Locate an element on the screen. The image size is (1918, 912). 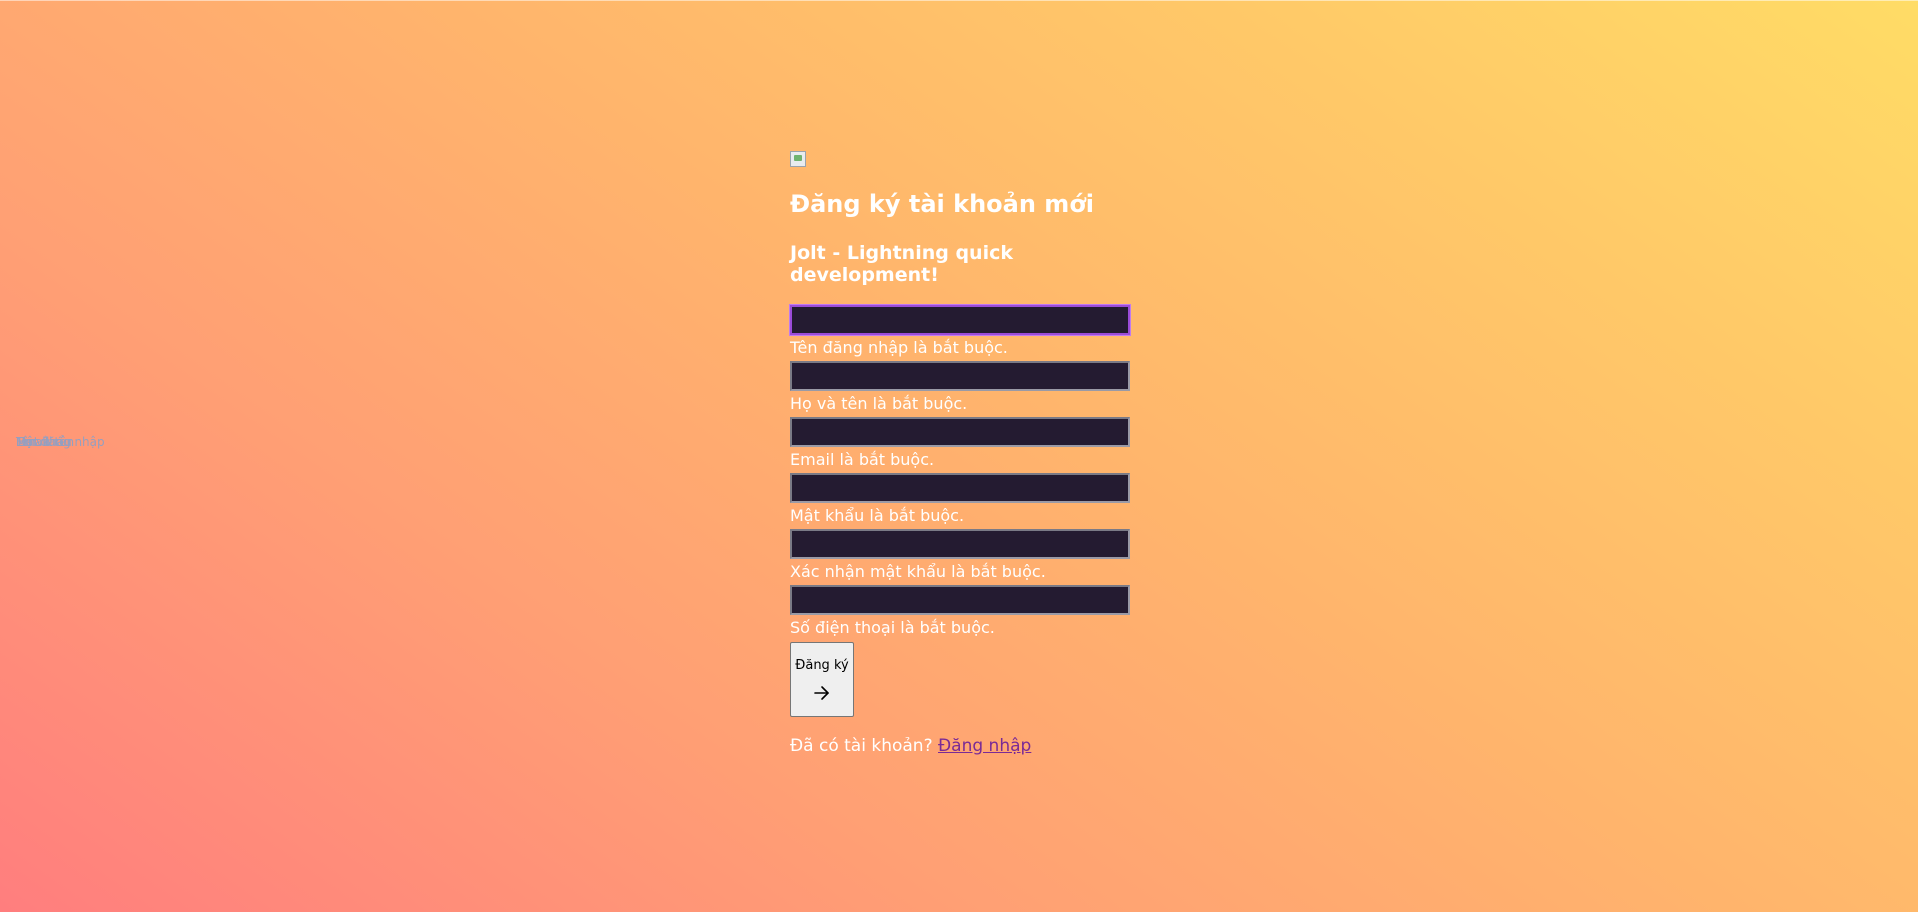
login-prompt: Đã có tài khoản? Đăng nhập is located at coordinates (960, 746).